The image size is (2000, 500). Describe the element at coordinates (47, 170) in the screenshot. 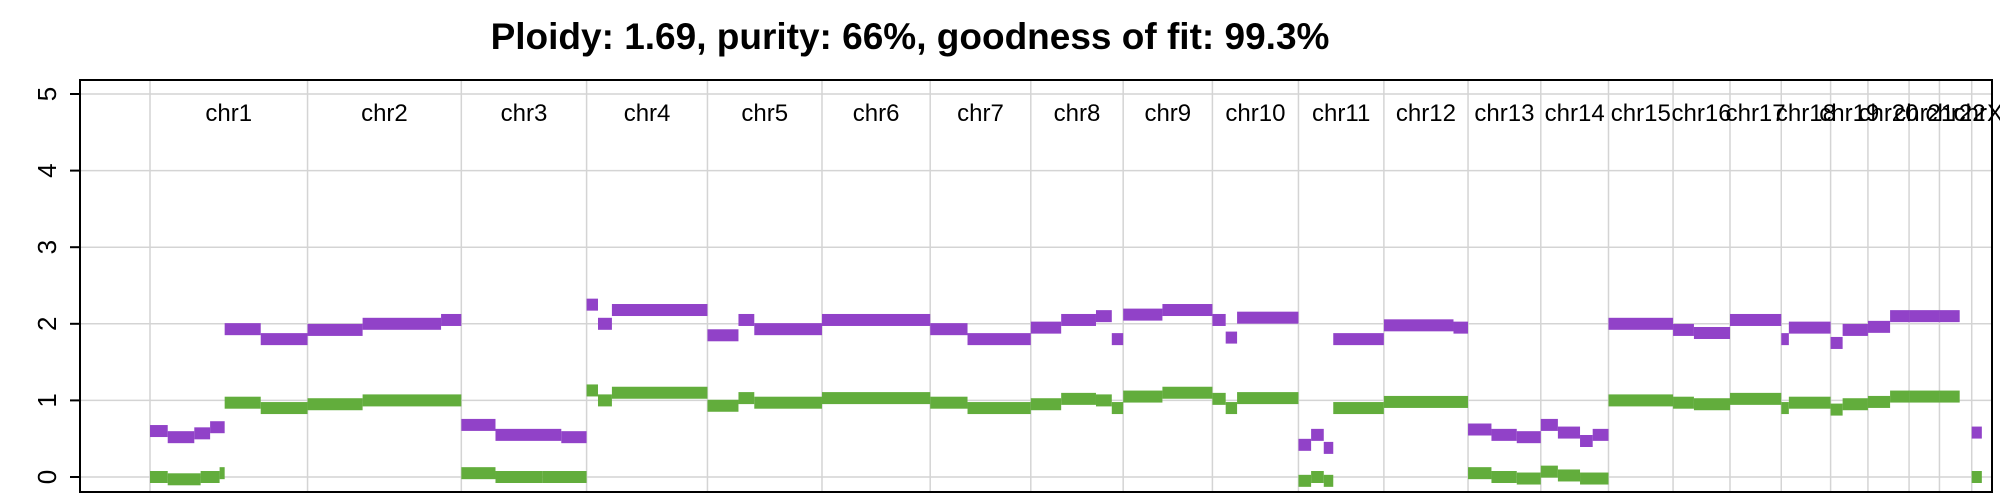

I see `y-tick-label: 4` at that location.